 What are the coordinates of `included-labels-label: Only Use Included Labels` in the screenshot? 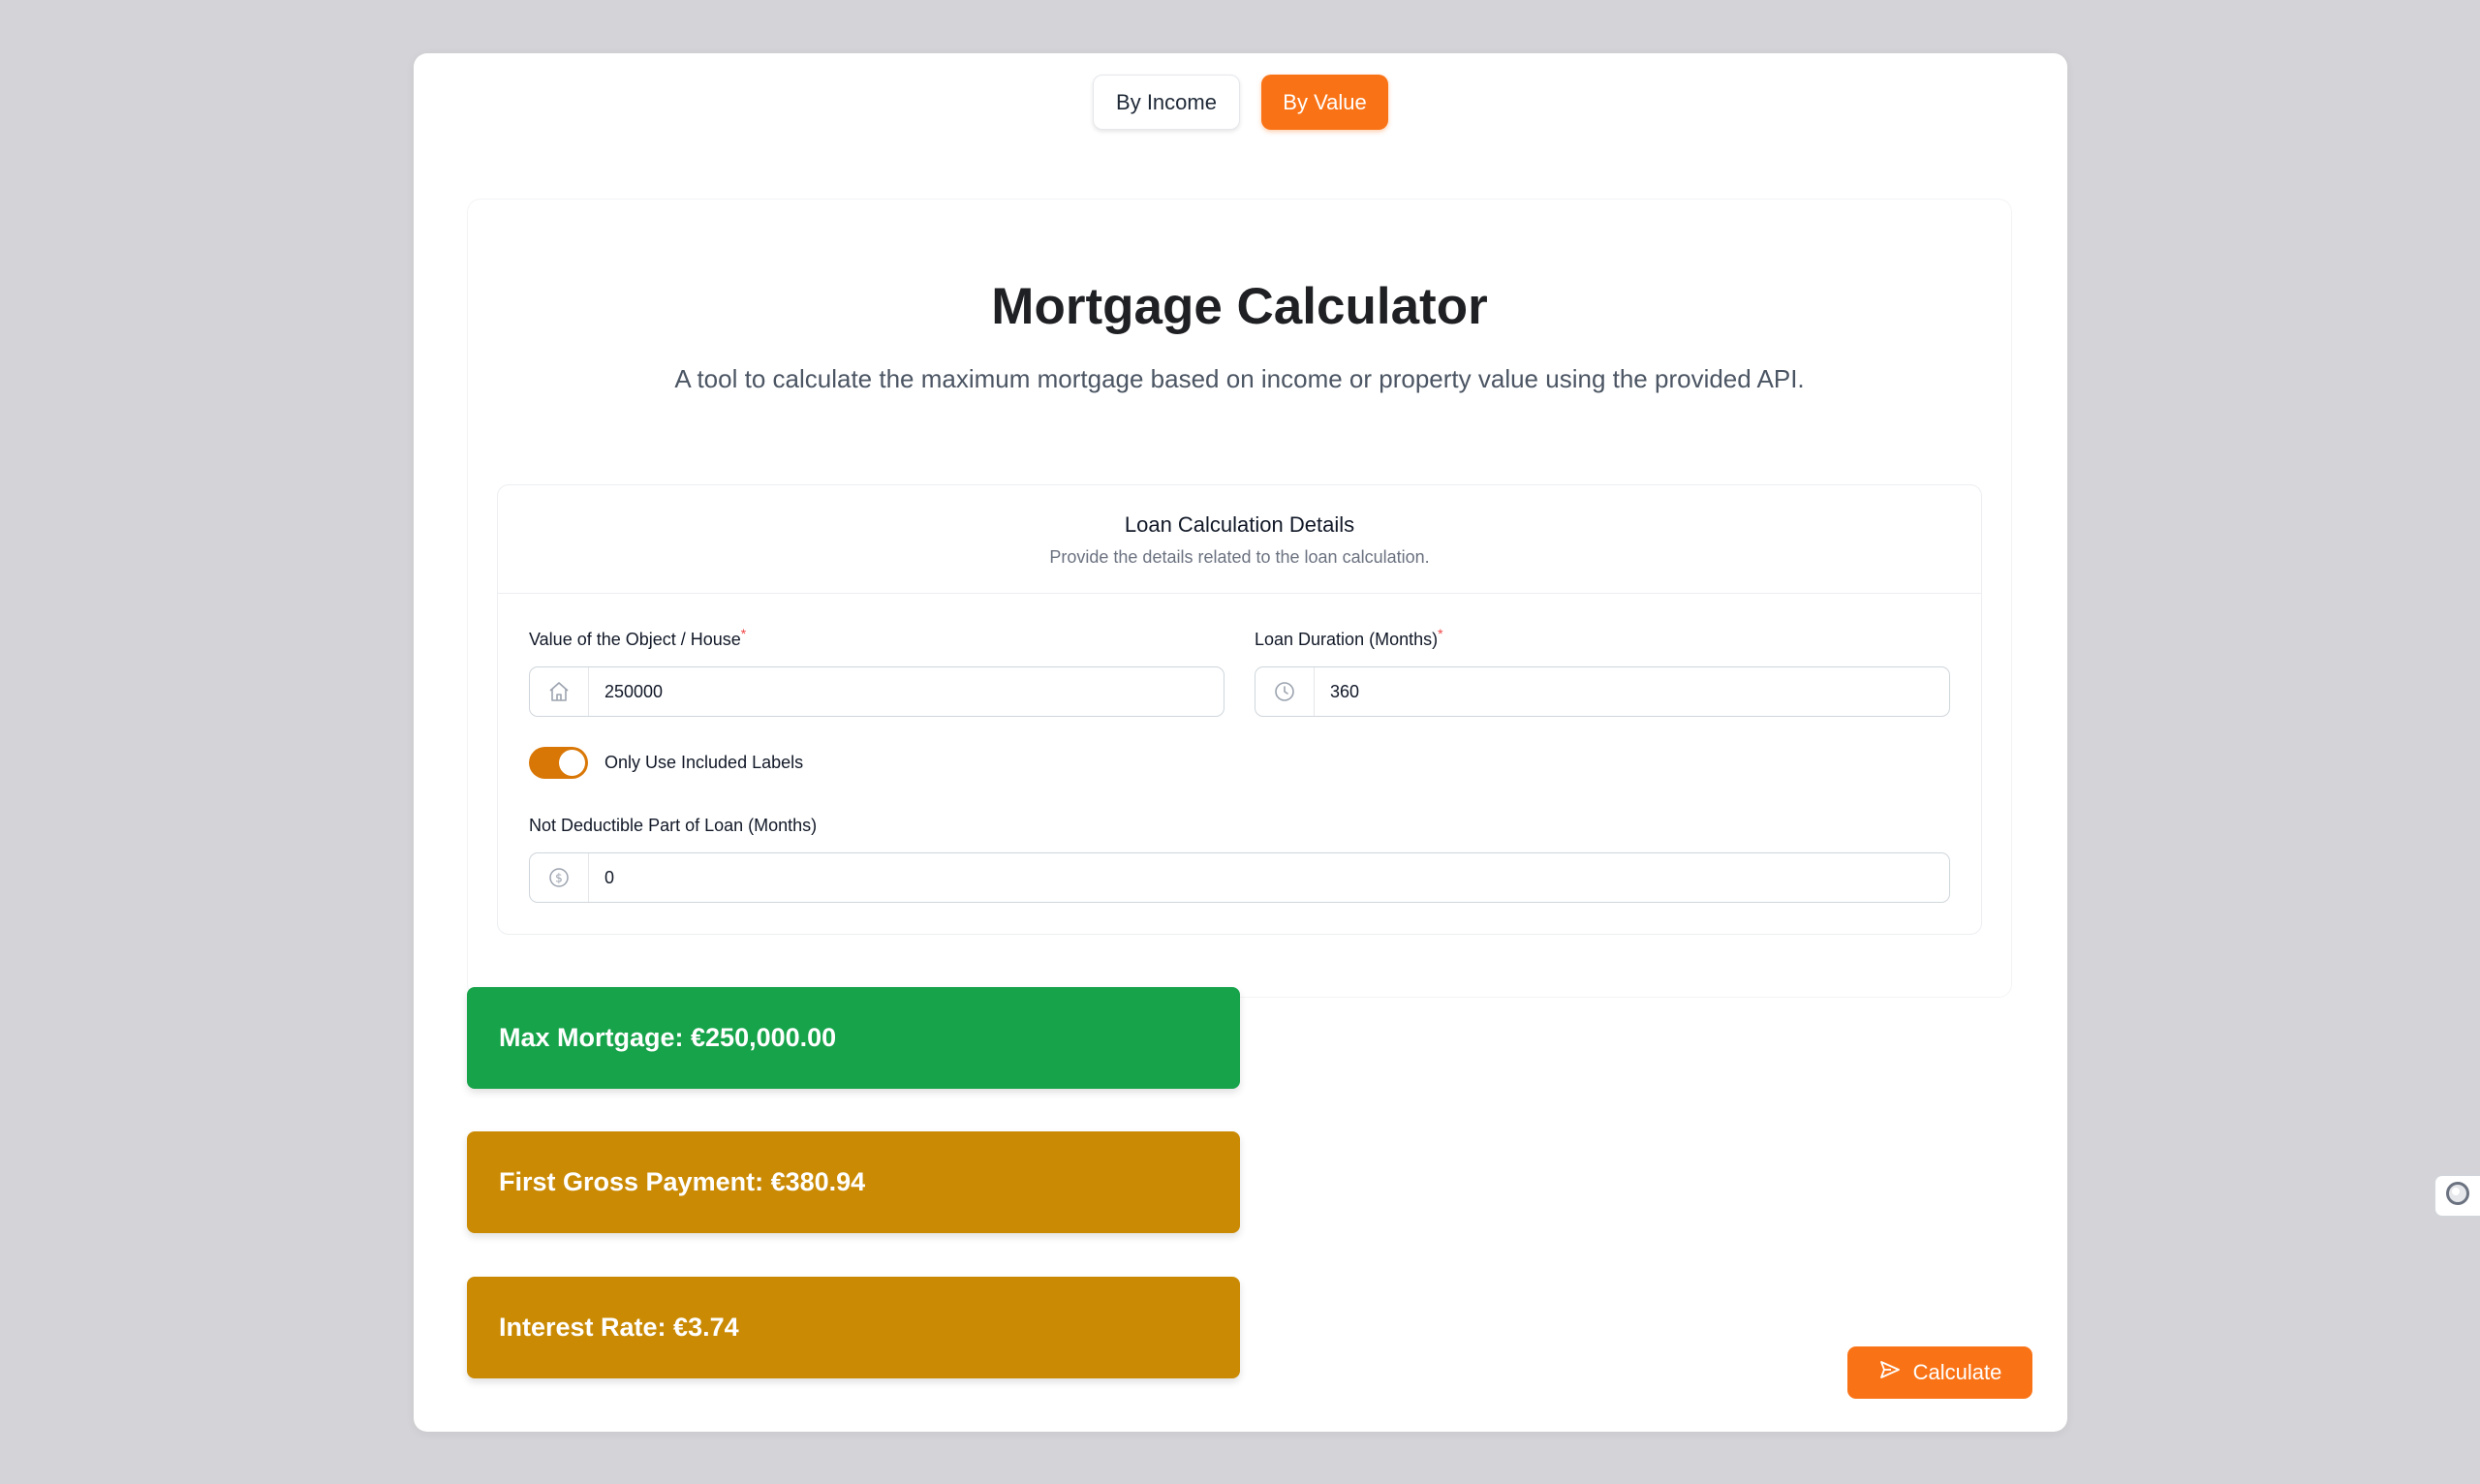 It's located at (704, 762).